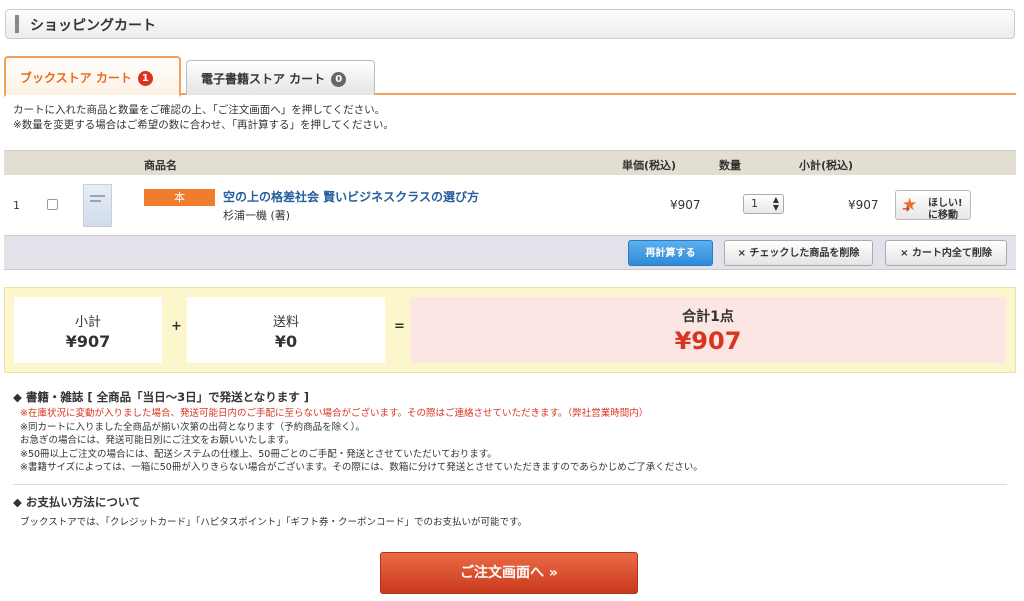  Describe the element at coordinates (685, 205) in the screenshot. I see `unit-price: ¥907` at that location.